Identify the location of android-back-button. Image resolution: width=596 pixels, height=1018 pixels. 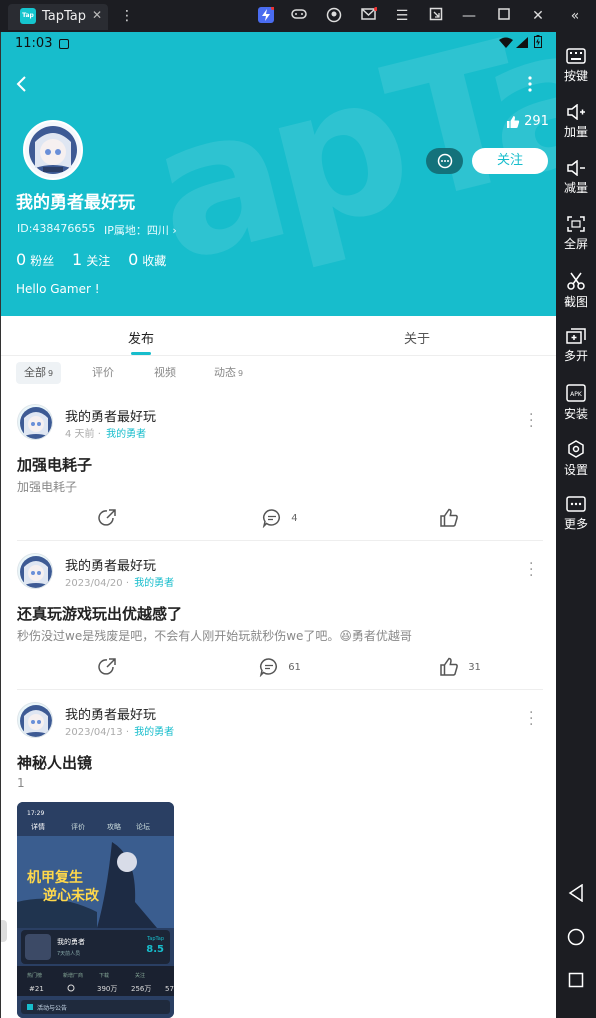
(576, 894).